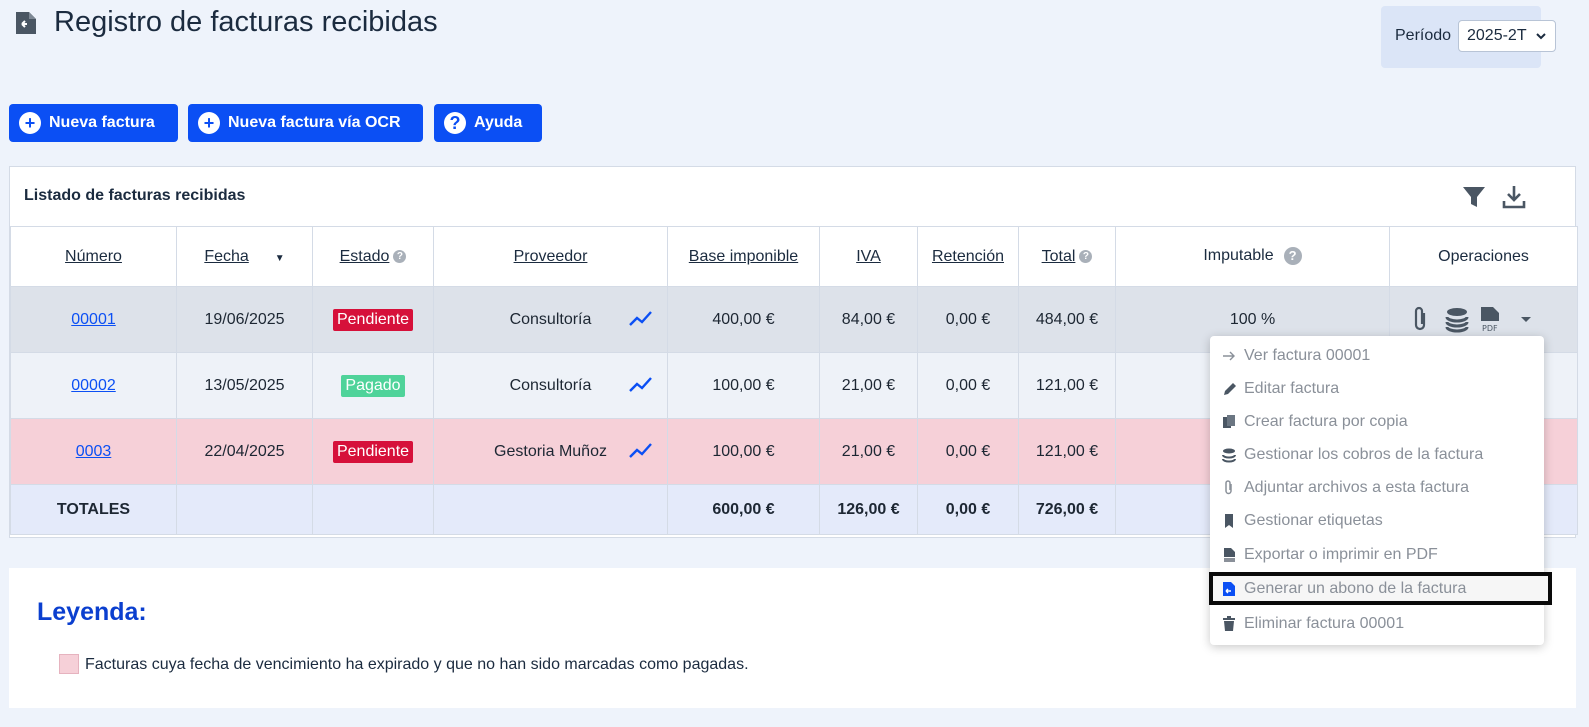 The image size is (1589, 727). I want to click on invoice-number-link: 0003, so click(94, 451).